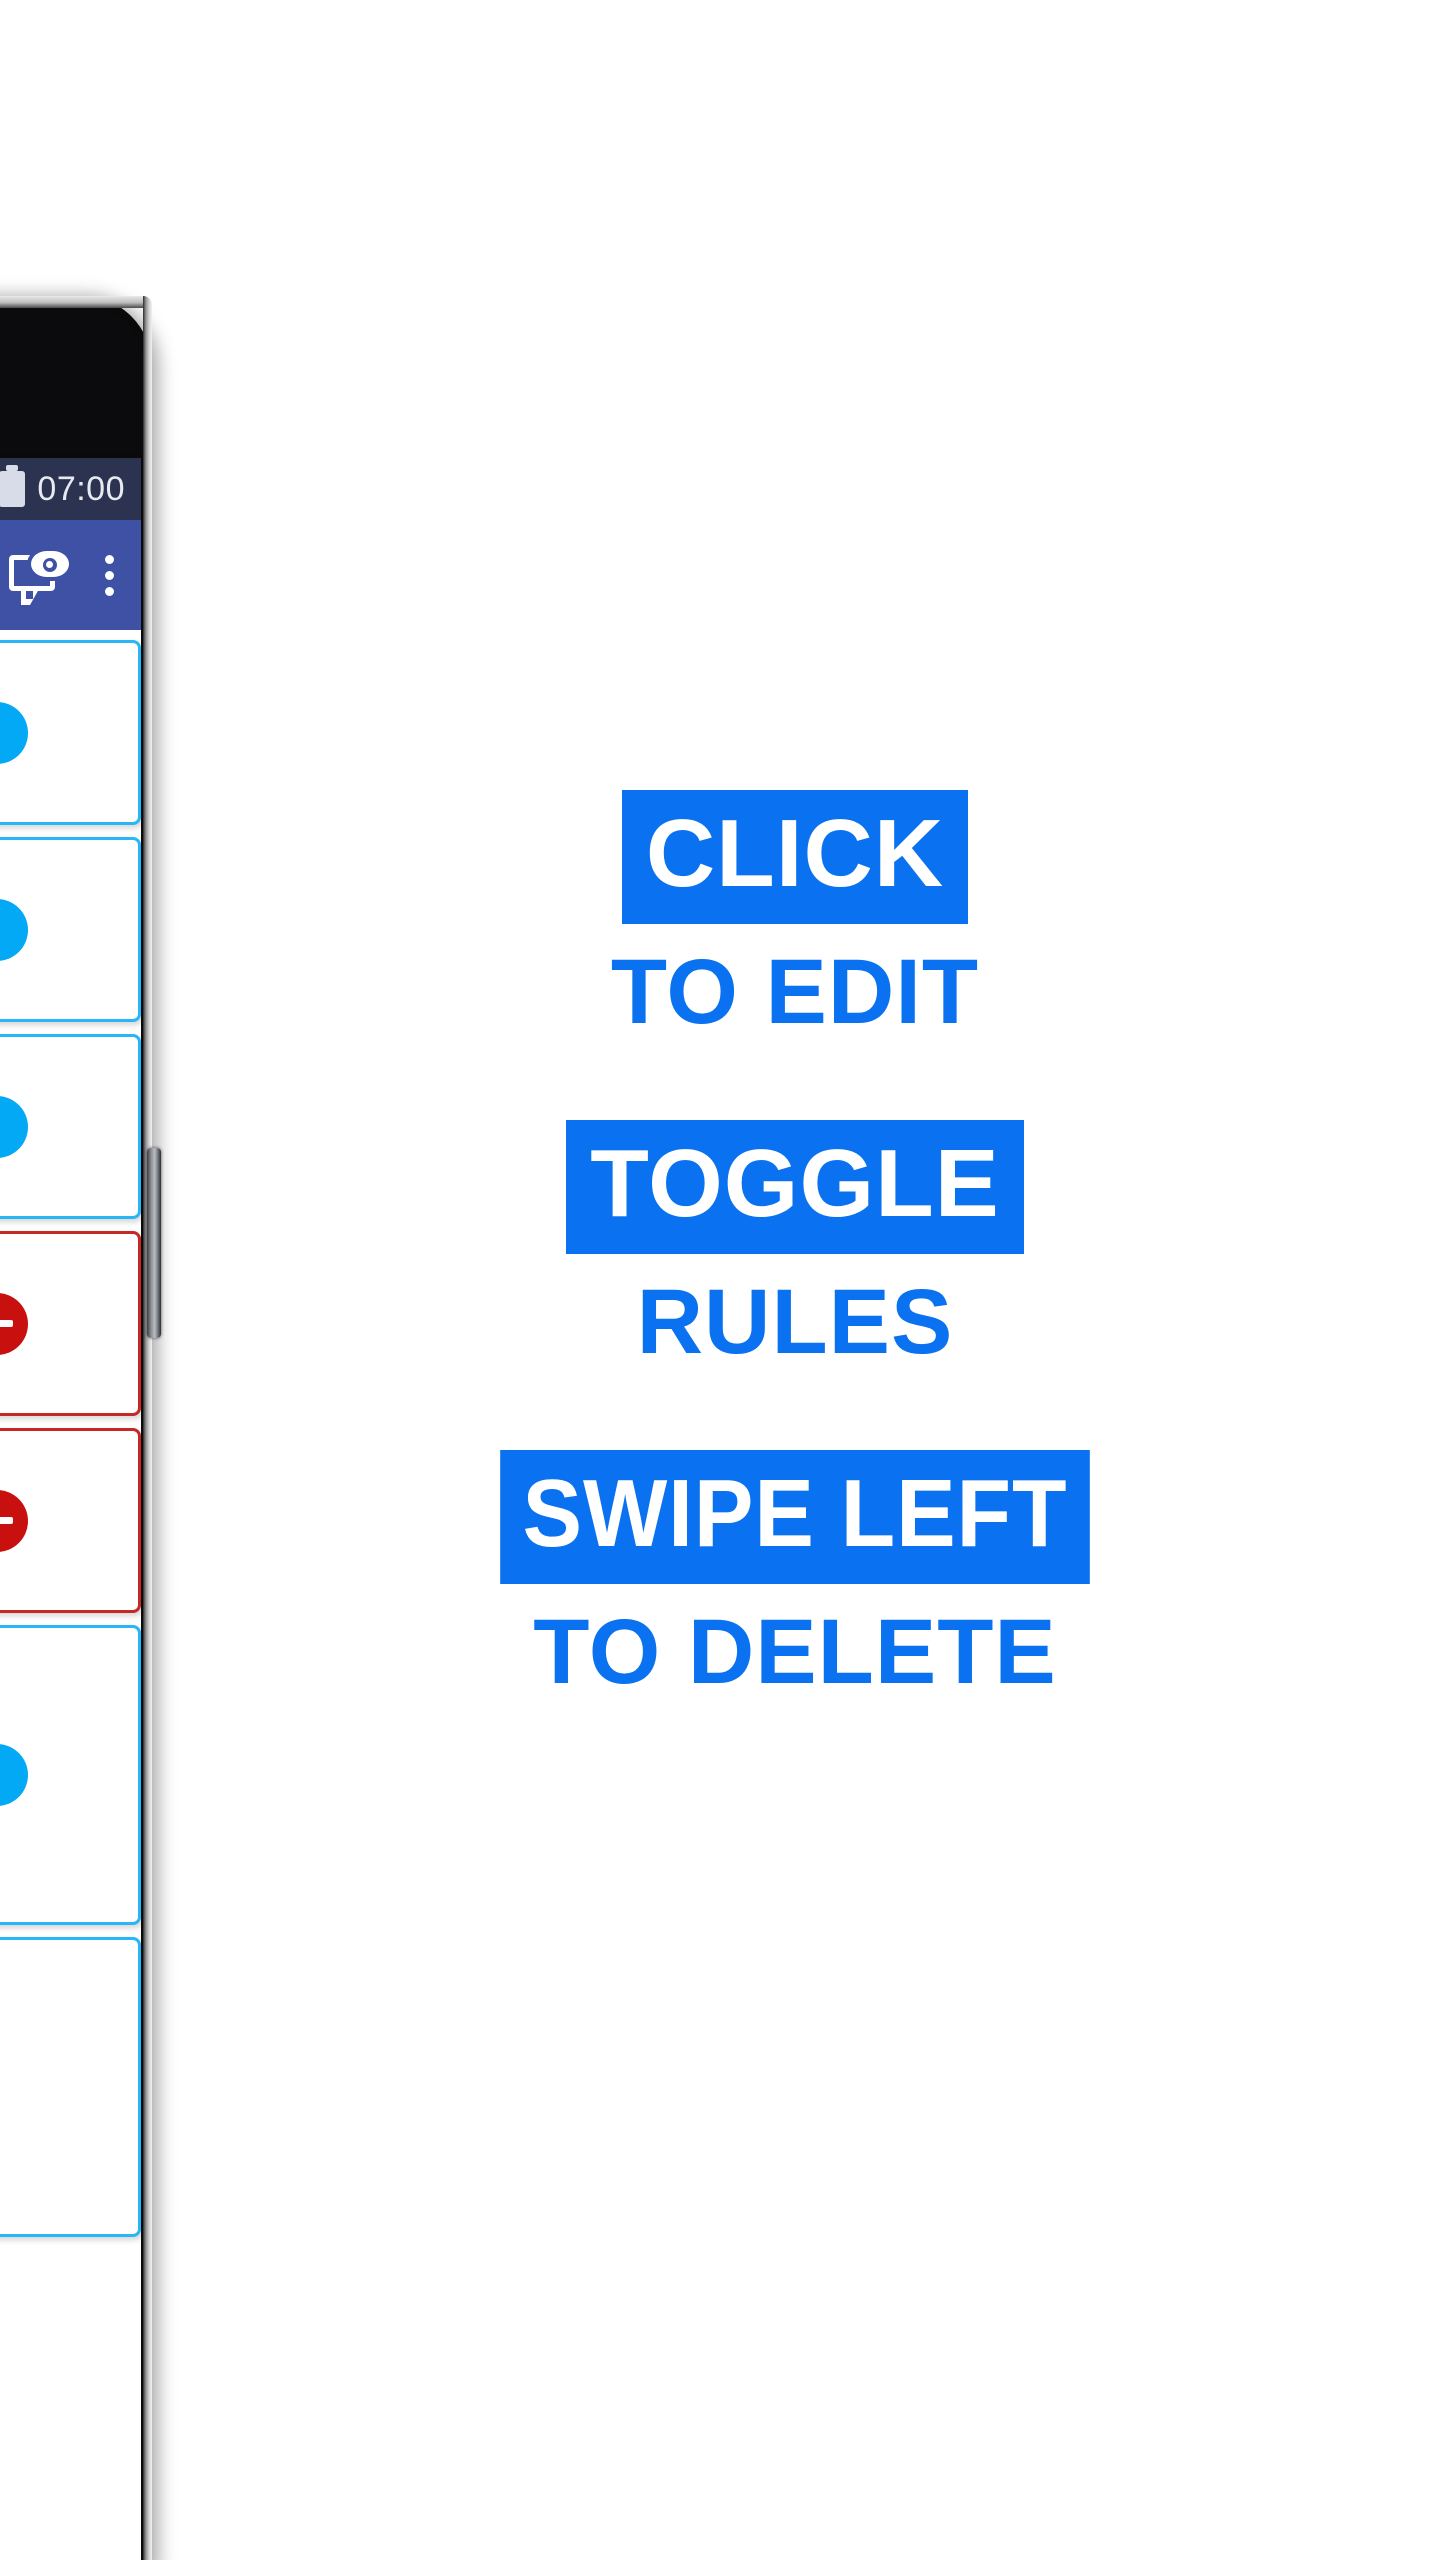  I want to click on instruction-highlight: SWIPE LEFT, so click(795, 1517).